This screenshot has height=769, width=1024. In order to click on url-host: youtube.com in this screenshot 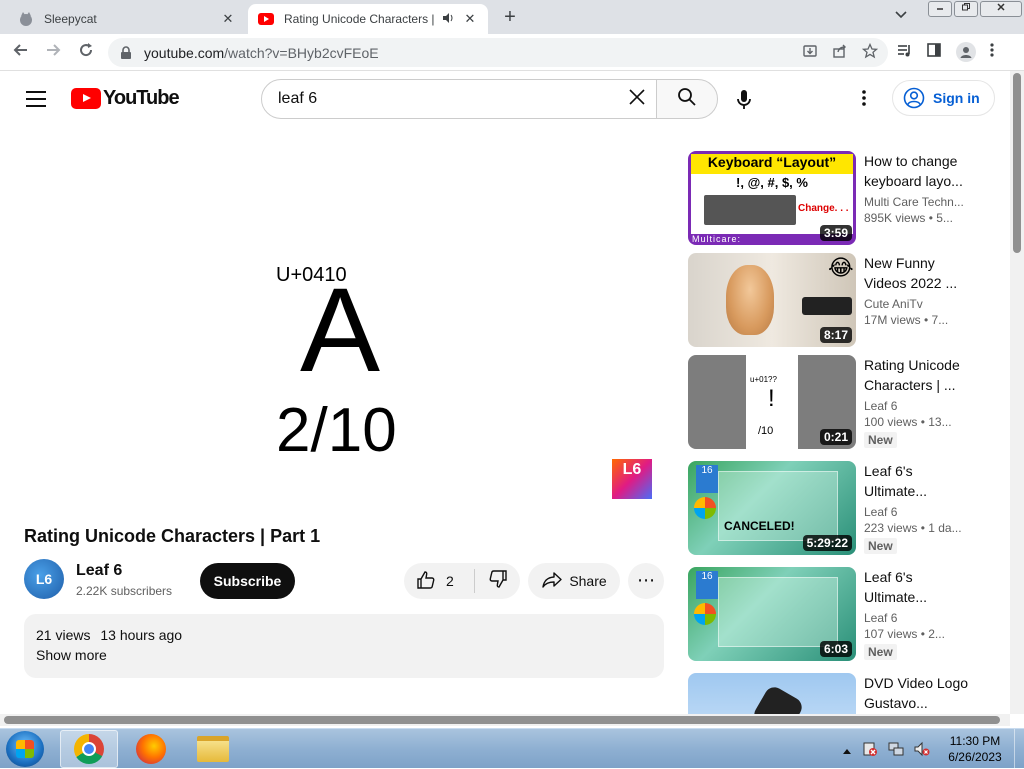, I will do `click(184, 52)`.